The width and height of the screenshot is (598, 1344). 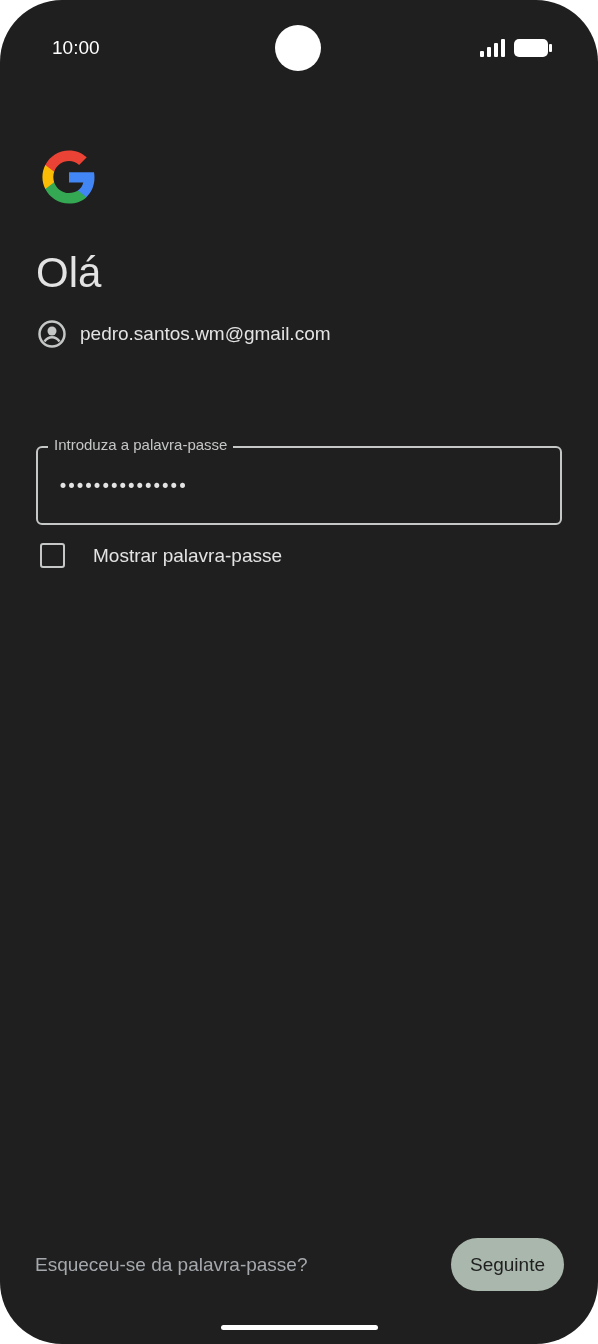 I want to click on camera-cutout, so click(x=298, y=48).